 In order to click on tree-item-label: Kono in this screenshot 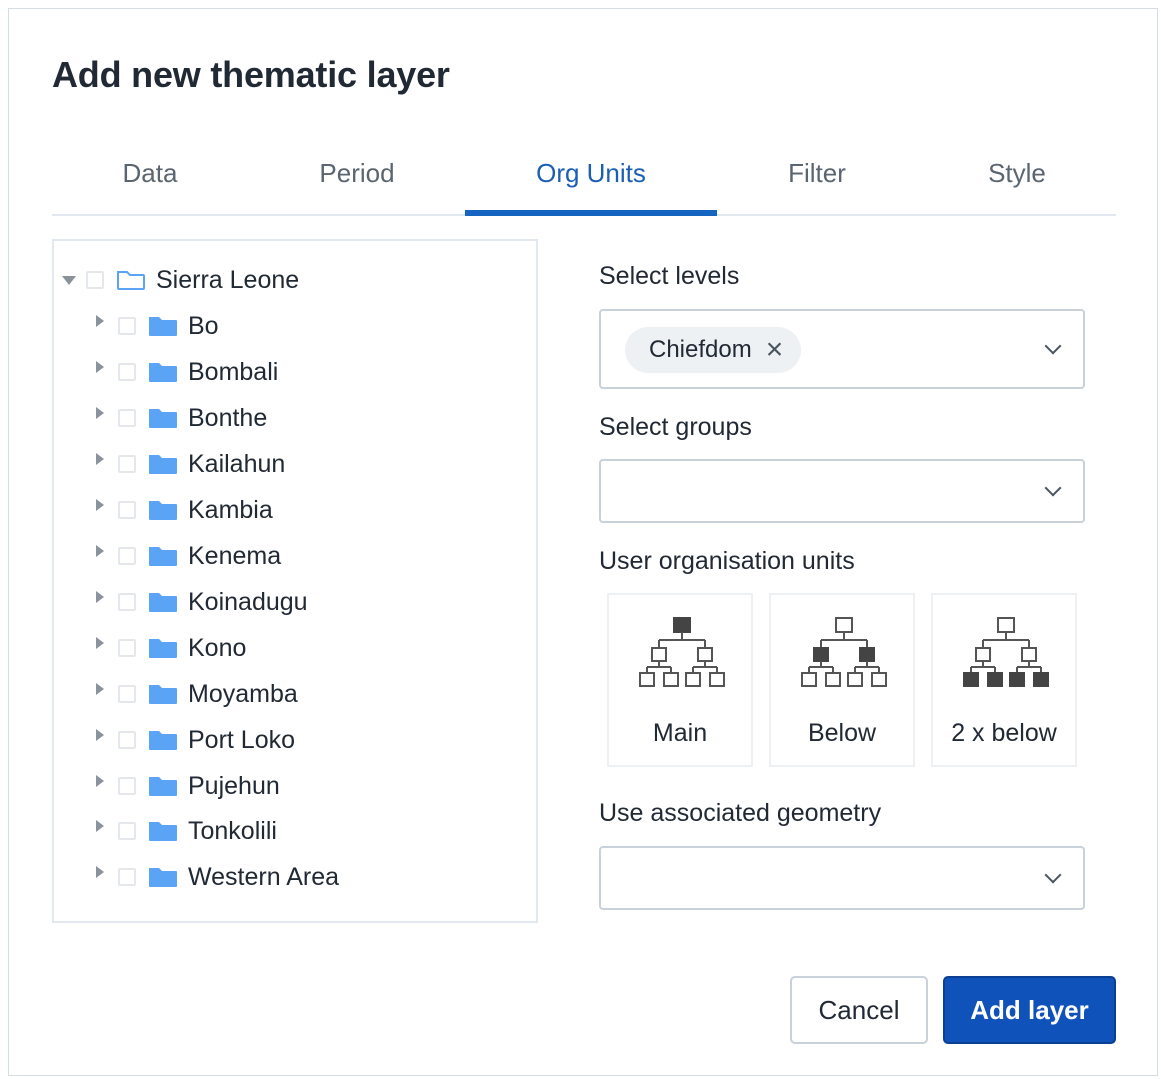, I will do `click(217, 647)`.